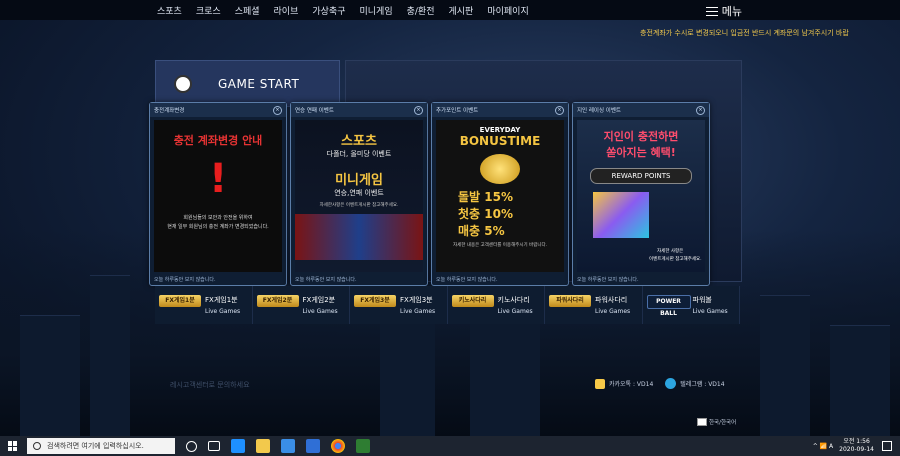 This screenshot has width=900, height=456. Describe the element at coordinates (247, 10) in the screenshot. I see `nav-item-special: 스페셜` at that location.